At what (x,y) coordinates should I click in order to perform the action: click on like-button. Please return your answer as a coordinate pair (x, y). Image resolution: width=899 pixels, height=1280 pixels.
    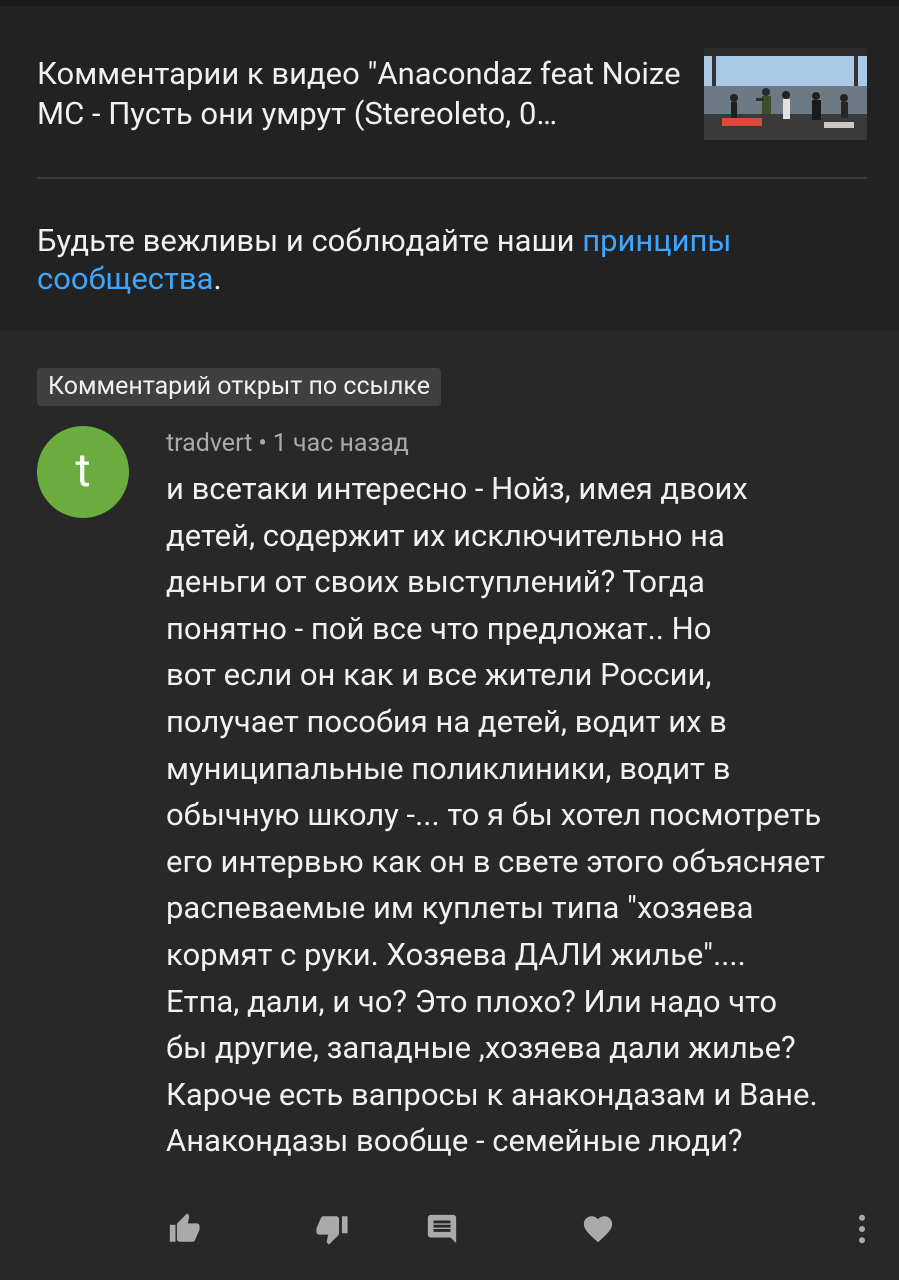
    Looking at the image, I should click on (184, 1229).